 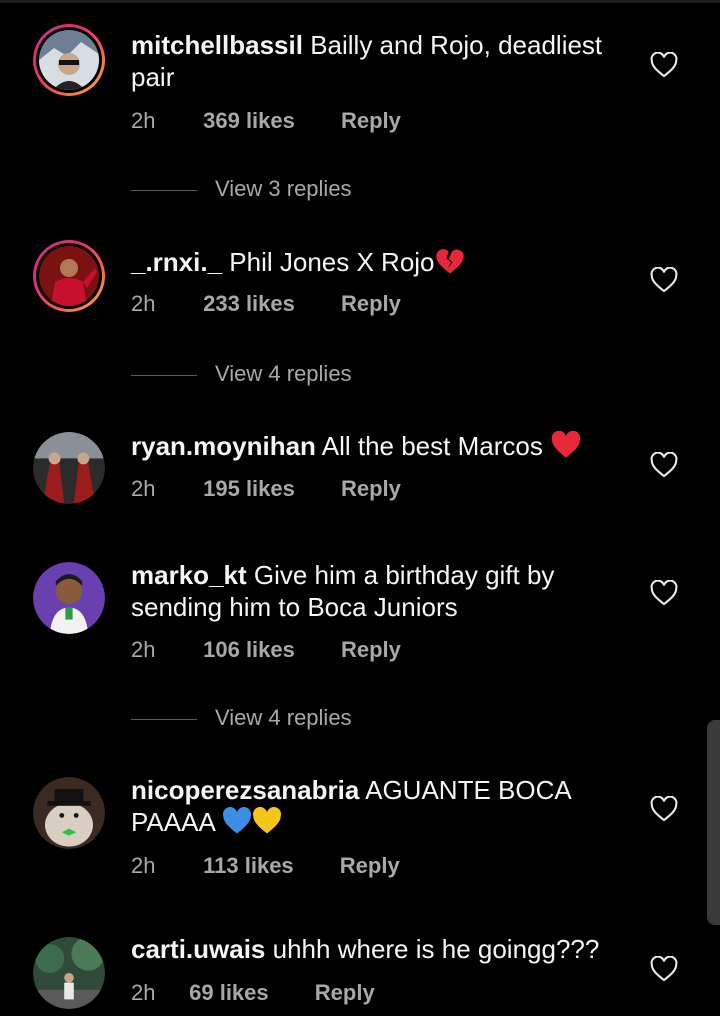 I want to click on broken-heart-icon, so click(x=449, y=261).